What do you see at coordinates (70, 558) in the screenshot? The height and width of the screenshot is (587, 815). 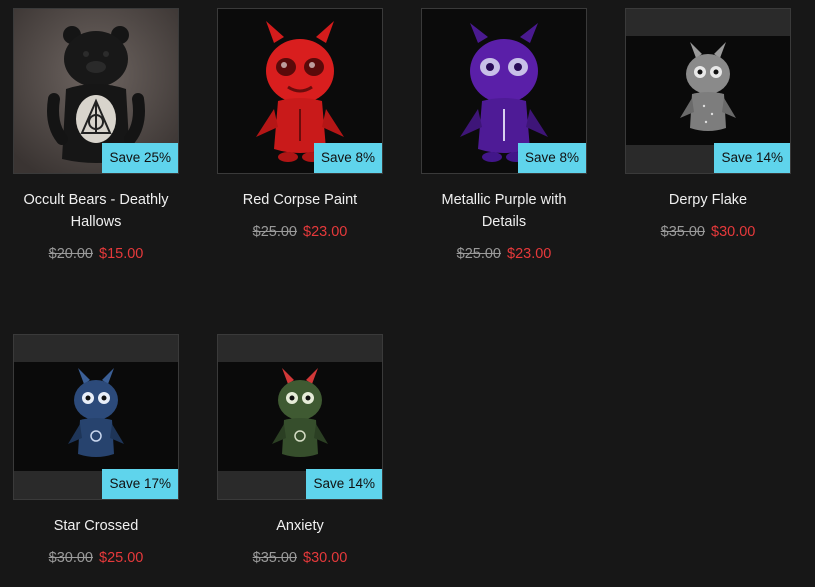 I see `original-price: $30.00` at bounding box center [70, 558].